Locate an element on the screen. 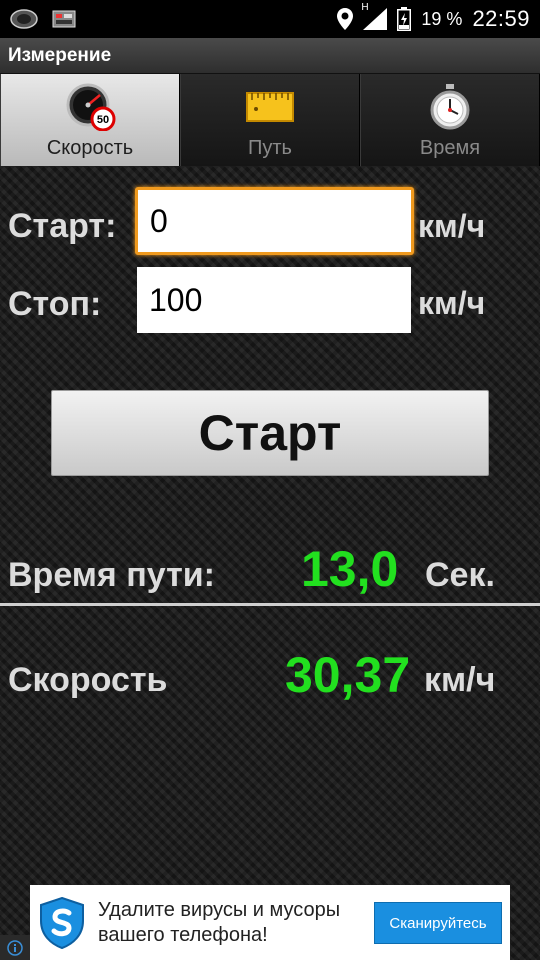 The height and width of the screenshot is (960, 540). ad-text-line1: Удалите вирусы и мусоры is located at coordinates (219, 910).